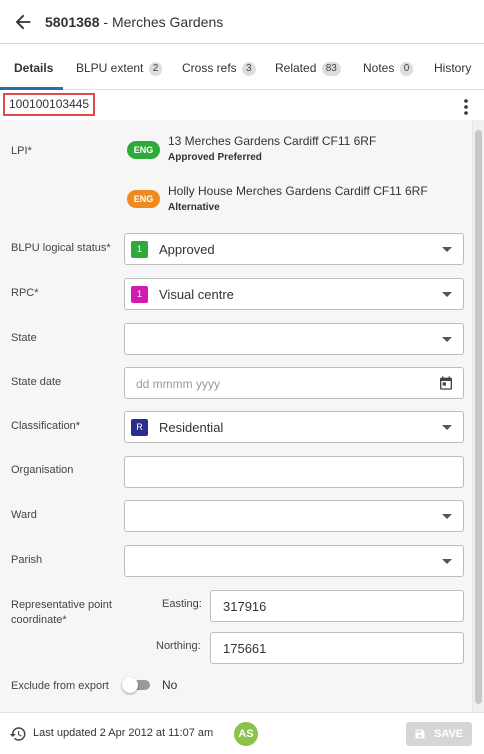  Describe the element at coordinates (245, 648) in the screenshot. I see `northing-value: 175661` at that location.